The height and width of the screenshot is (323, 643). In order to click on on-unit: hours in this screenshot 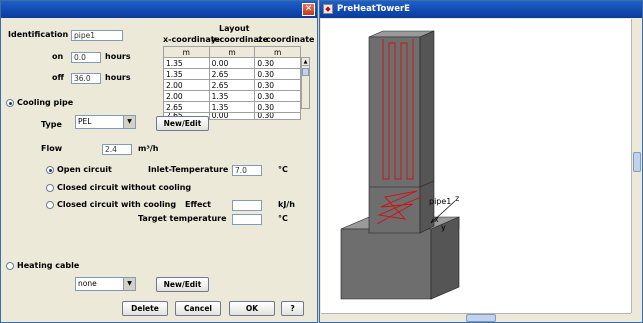, I will do `click(118, 56)`.